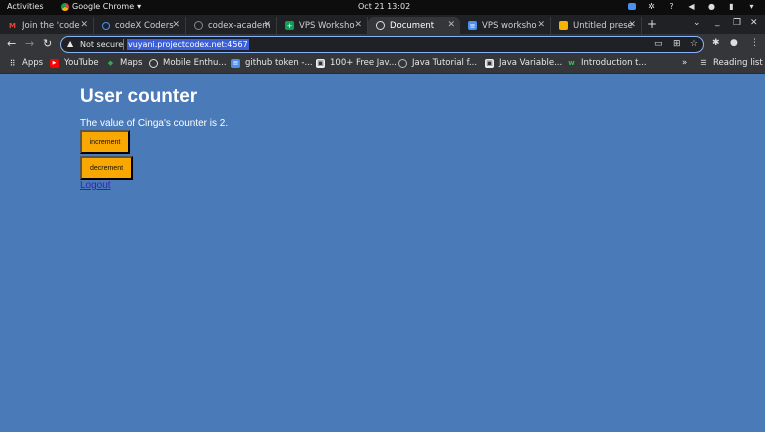 Image resolution: width=765 pixels, height=432 pixels. I want to click on gmail-icon: M, so click(12, 25).